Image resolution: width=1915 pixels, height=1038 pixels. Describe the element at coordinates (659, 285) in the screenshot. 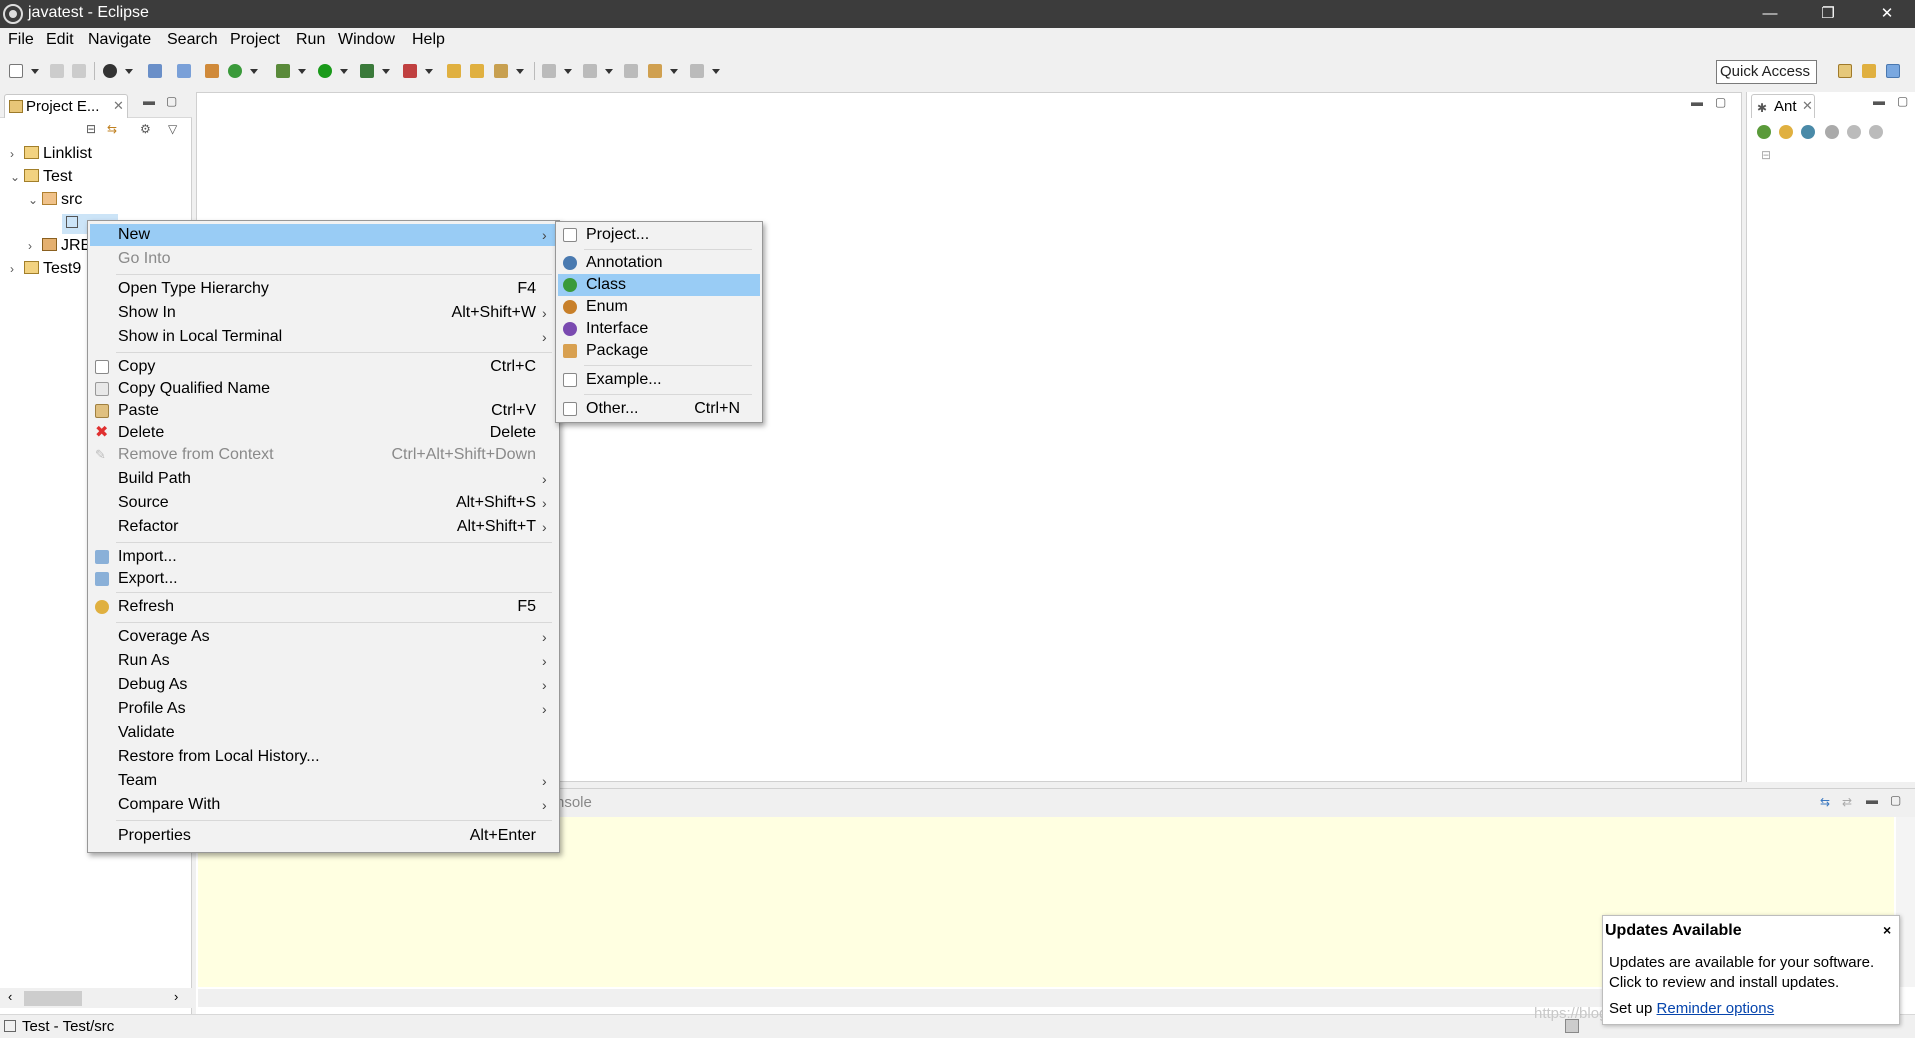

I see `submenu-item-class: Class` at that location.